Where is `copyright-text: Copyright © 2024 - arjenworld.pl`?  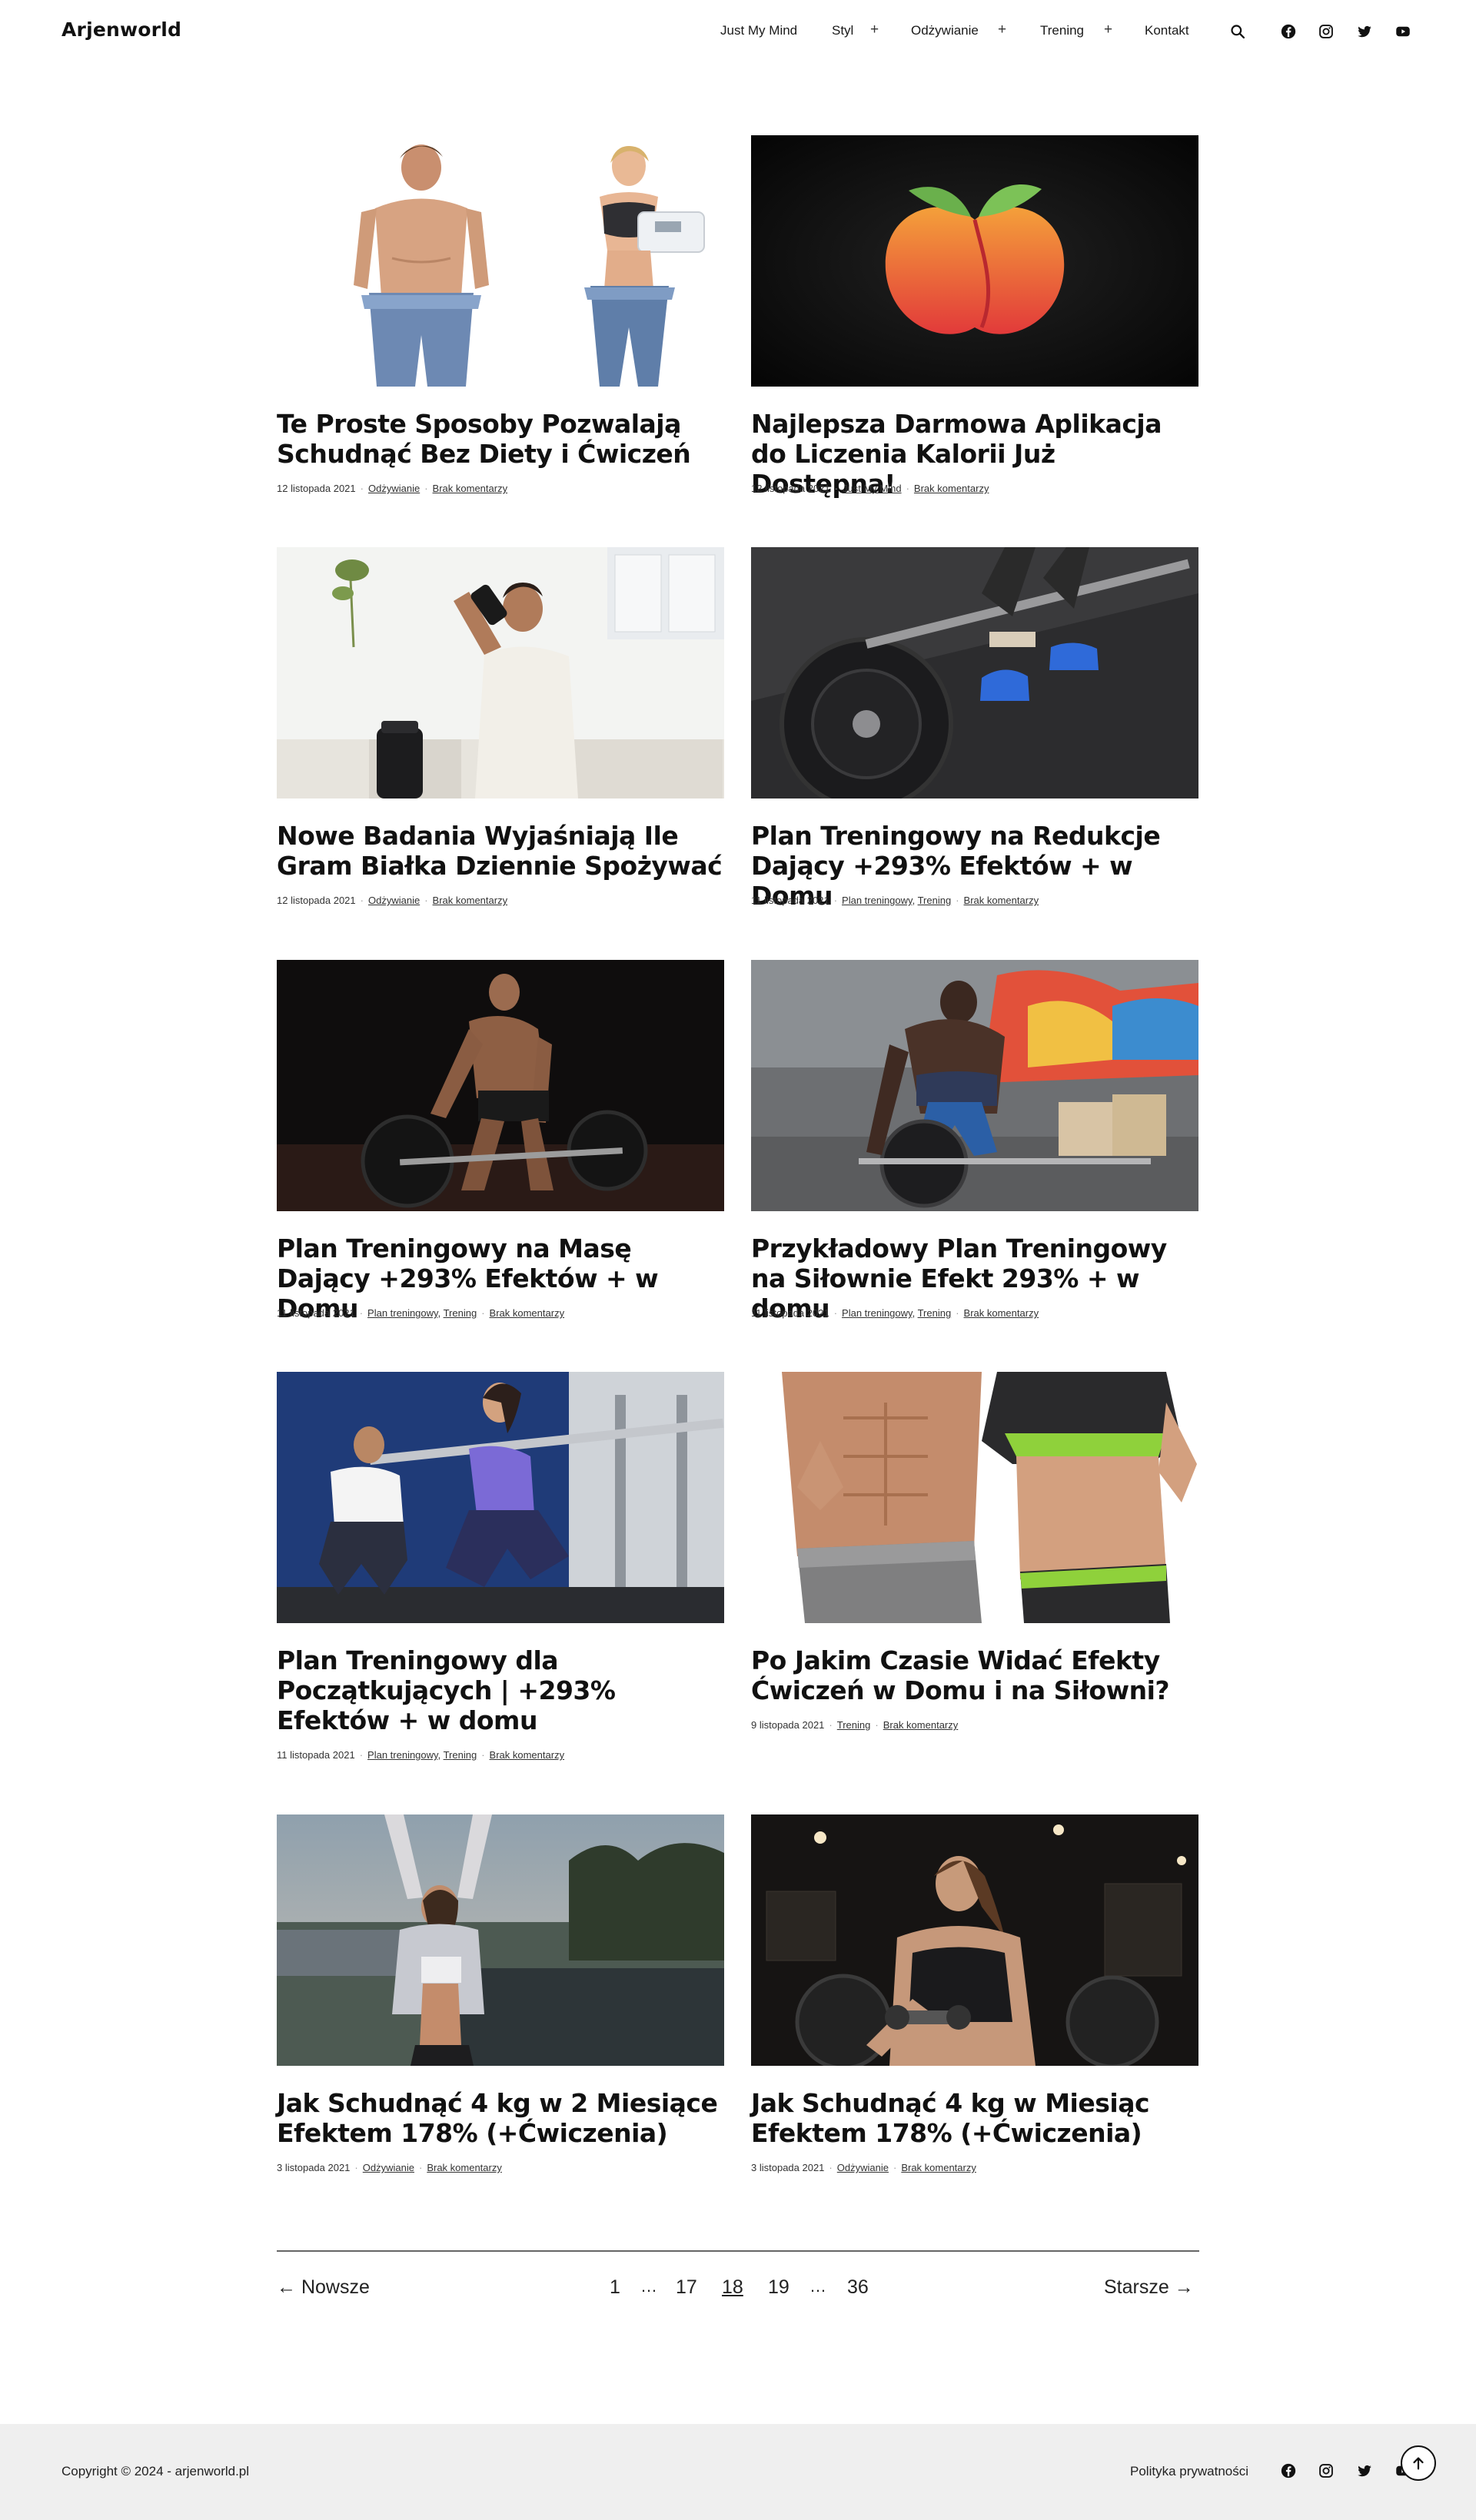
copyright-text: Copyright © 2024 - arjenworld.pl is located at coordinates (156, 2471).